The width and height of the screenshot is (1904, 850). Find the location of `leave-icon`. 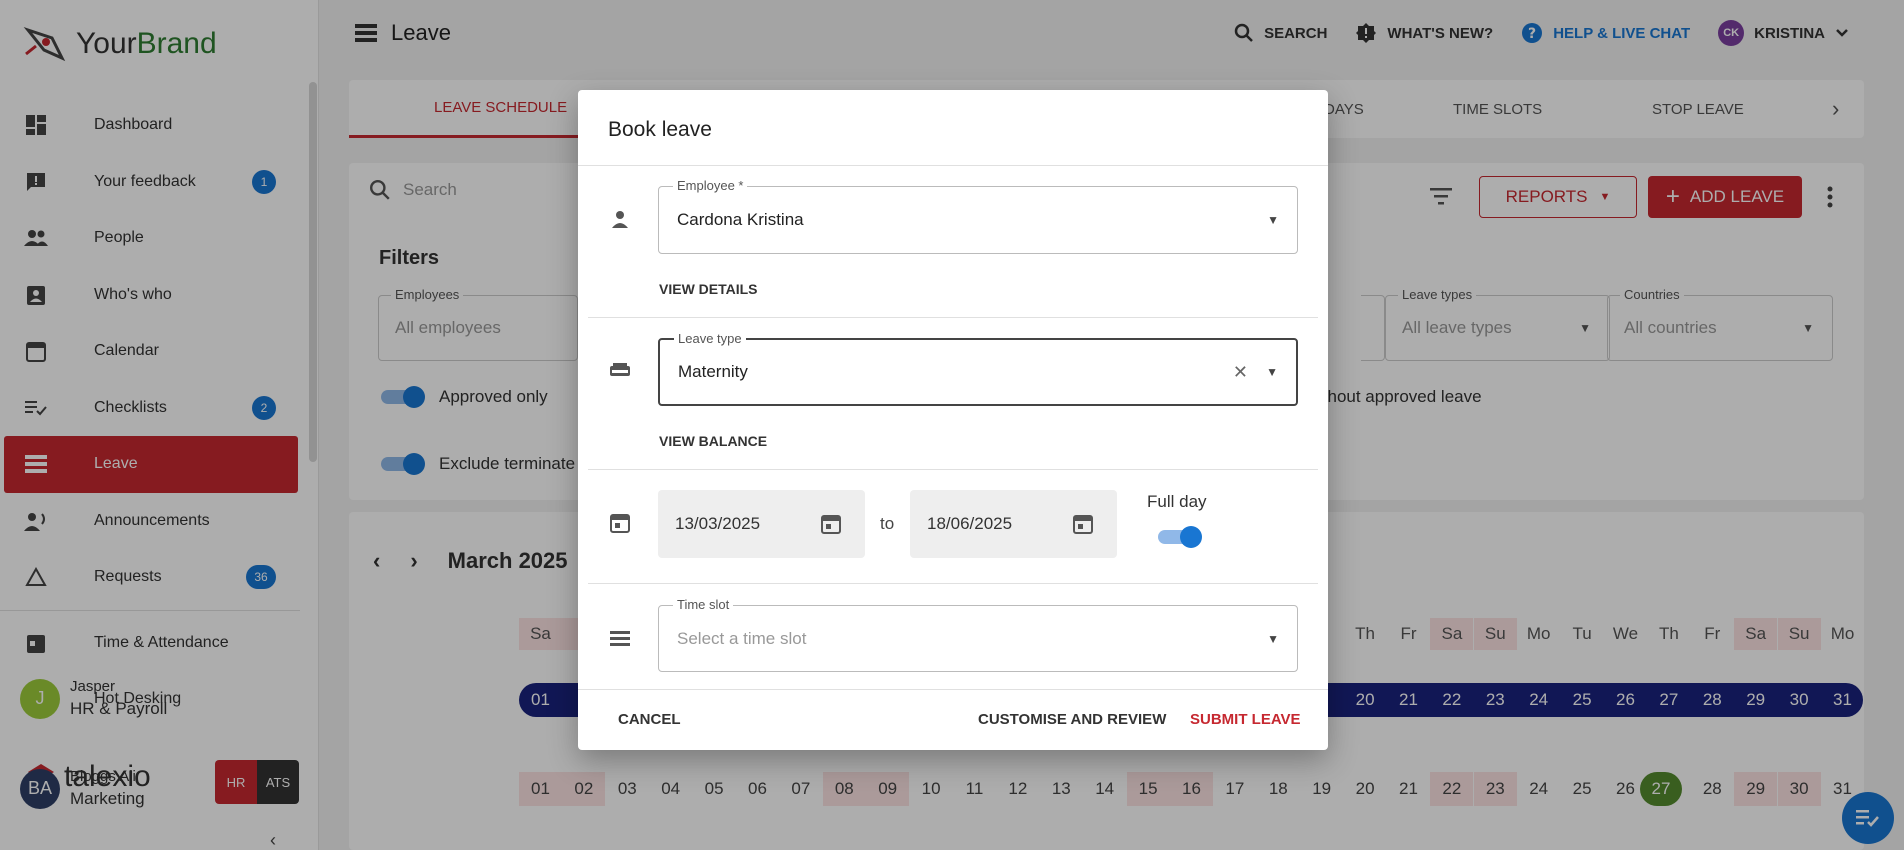

leave-icon is located at coordinates (620, 638).